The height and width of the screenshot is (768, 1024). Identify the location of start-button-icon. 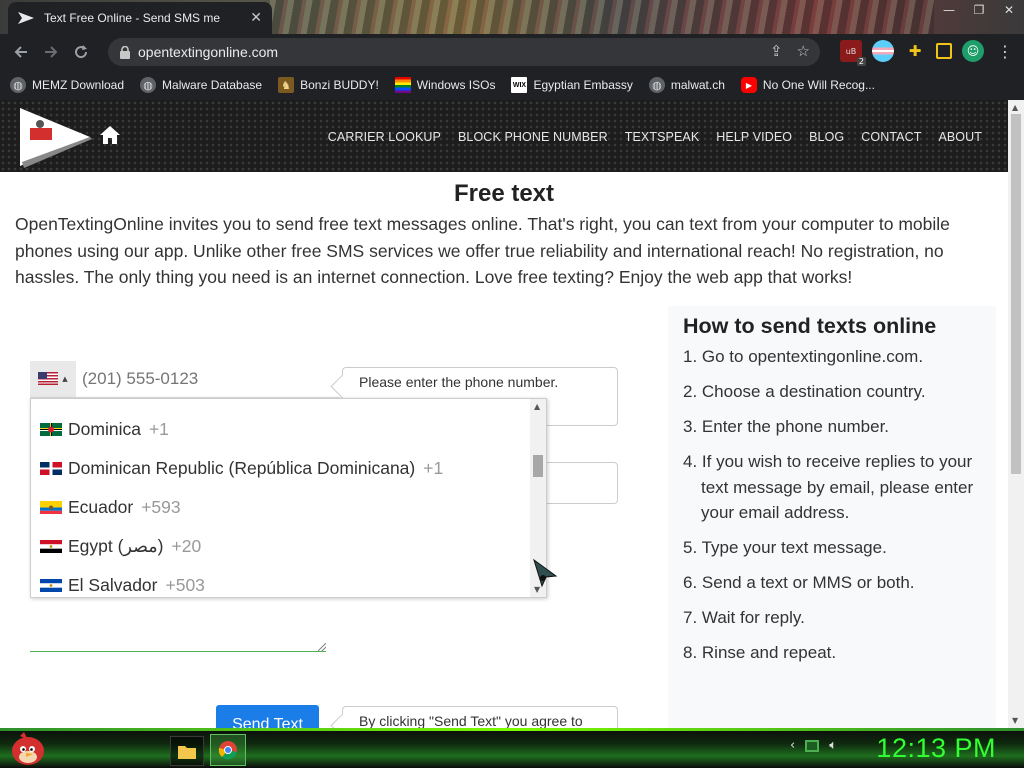
(28, 749).